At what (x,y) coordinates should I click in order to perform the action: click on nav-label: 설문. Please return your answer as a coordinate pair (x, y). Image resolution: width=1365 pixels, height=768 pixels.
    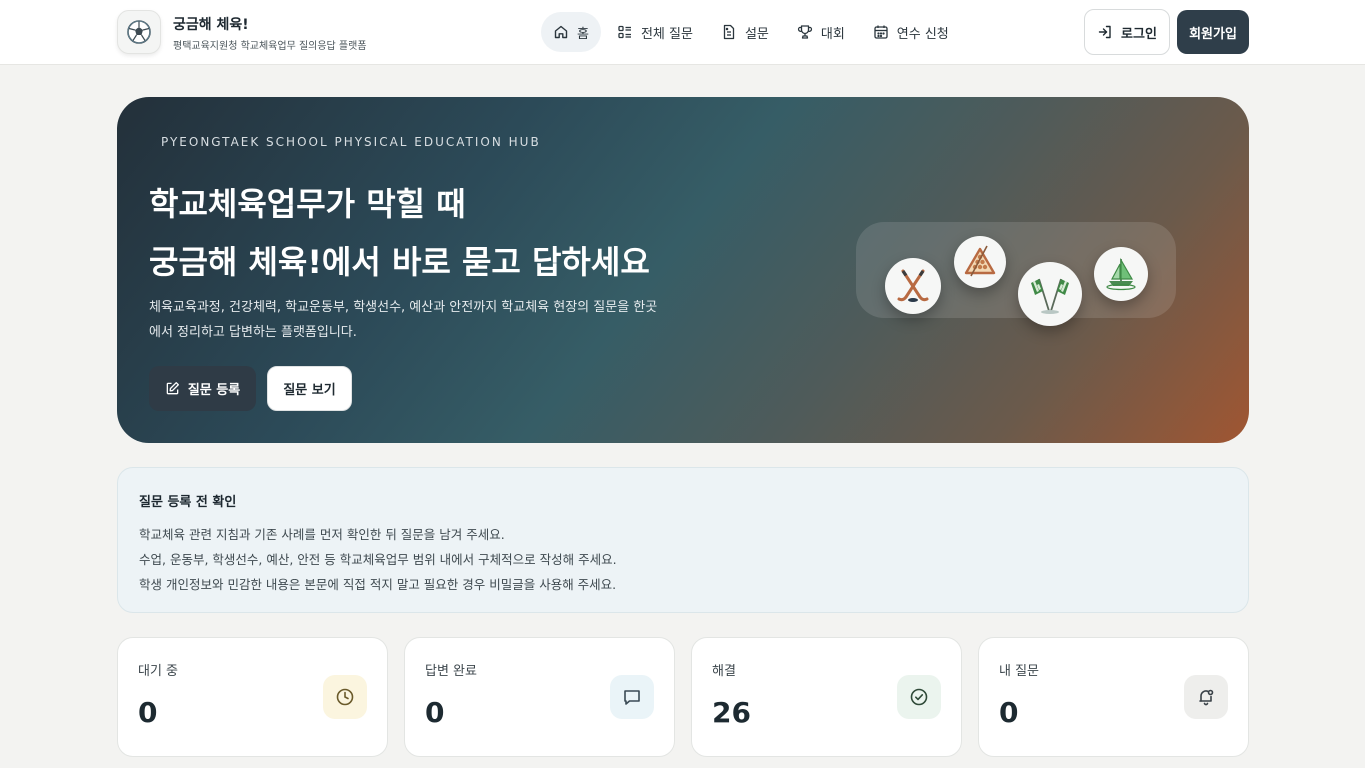
    Looking at the image, I should click on (756, 34).